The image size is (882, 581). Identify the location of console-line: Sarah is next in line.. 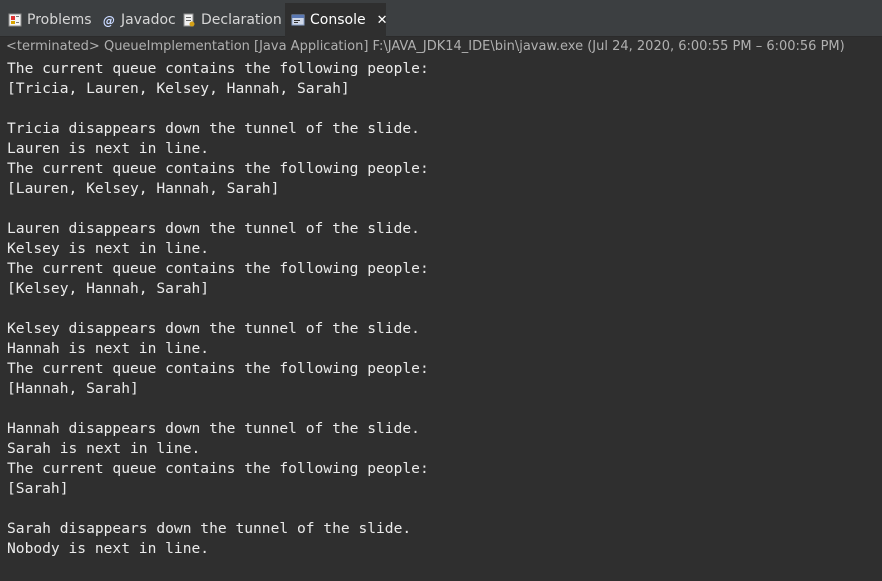
(104, 448).